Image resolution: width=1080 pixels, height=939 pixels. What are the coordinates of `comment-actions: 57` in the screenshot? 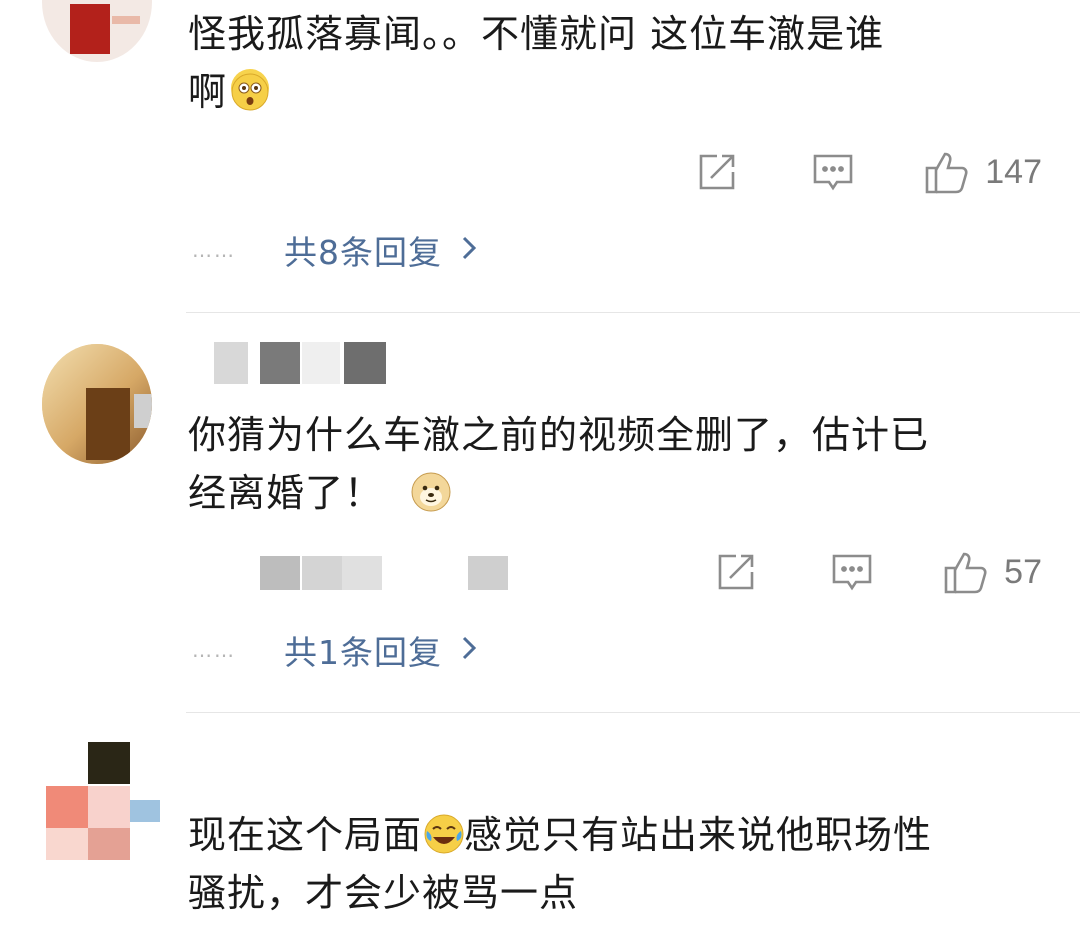 It's located at (878, 572).